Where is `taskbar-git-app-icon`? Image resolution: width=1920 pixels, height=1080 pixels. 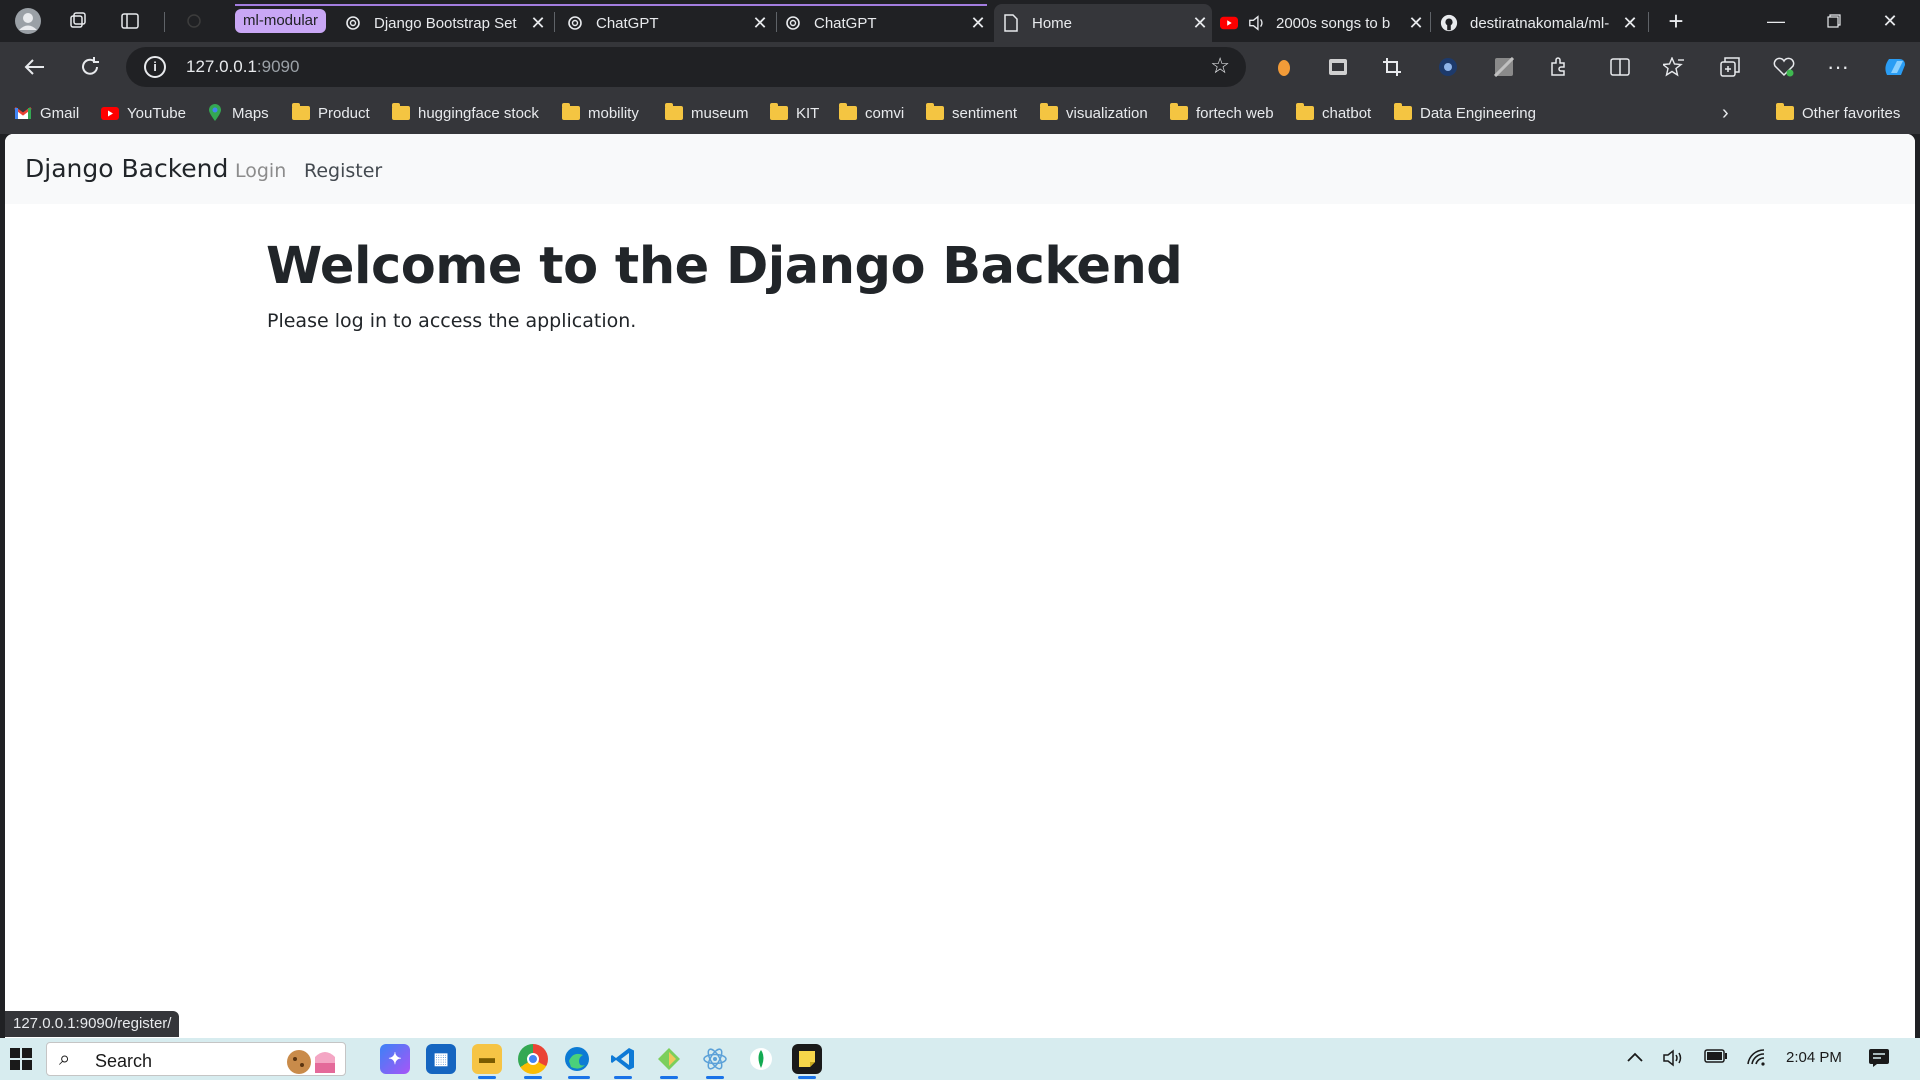
taskbar-git-app-icon is located at coordinates (669, 1059).